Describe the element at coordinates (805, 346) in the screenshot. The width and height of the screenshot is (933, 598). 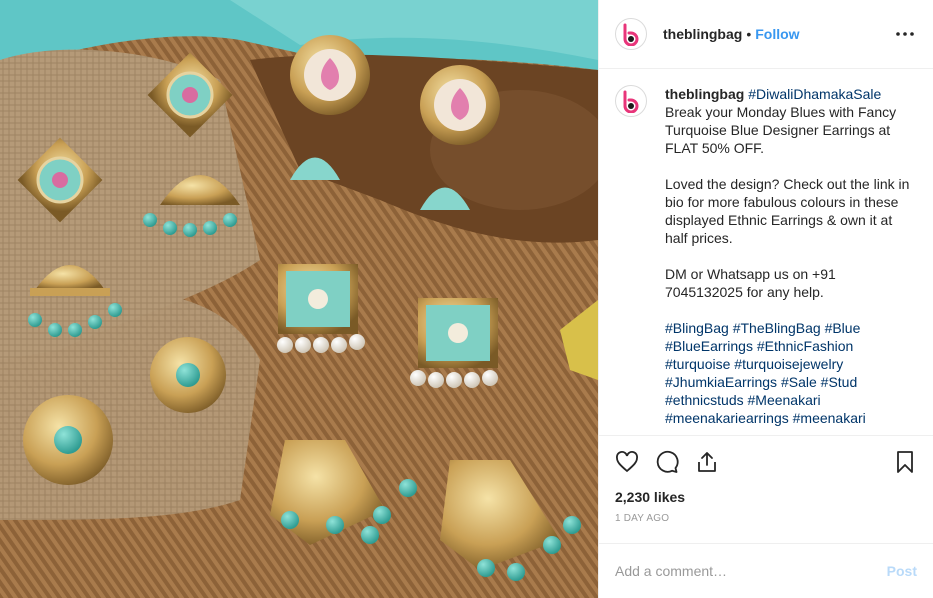
I see `hashtag-link: #EthnicFashion` at that location.